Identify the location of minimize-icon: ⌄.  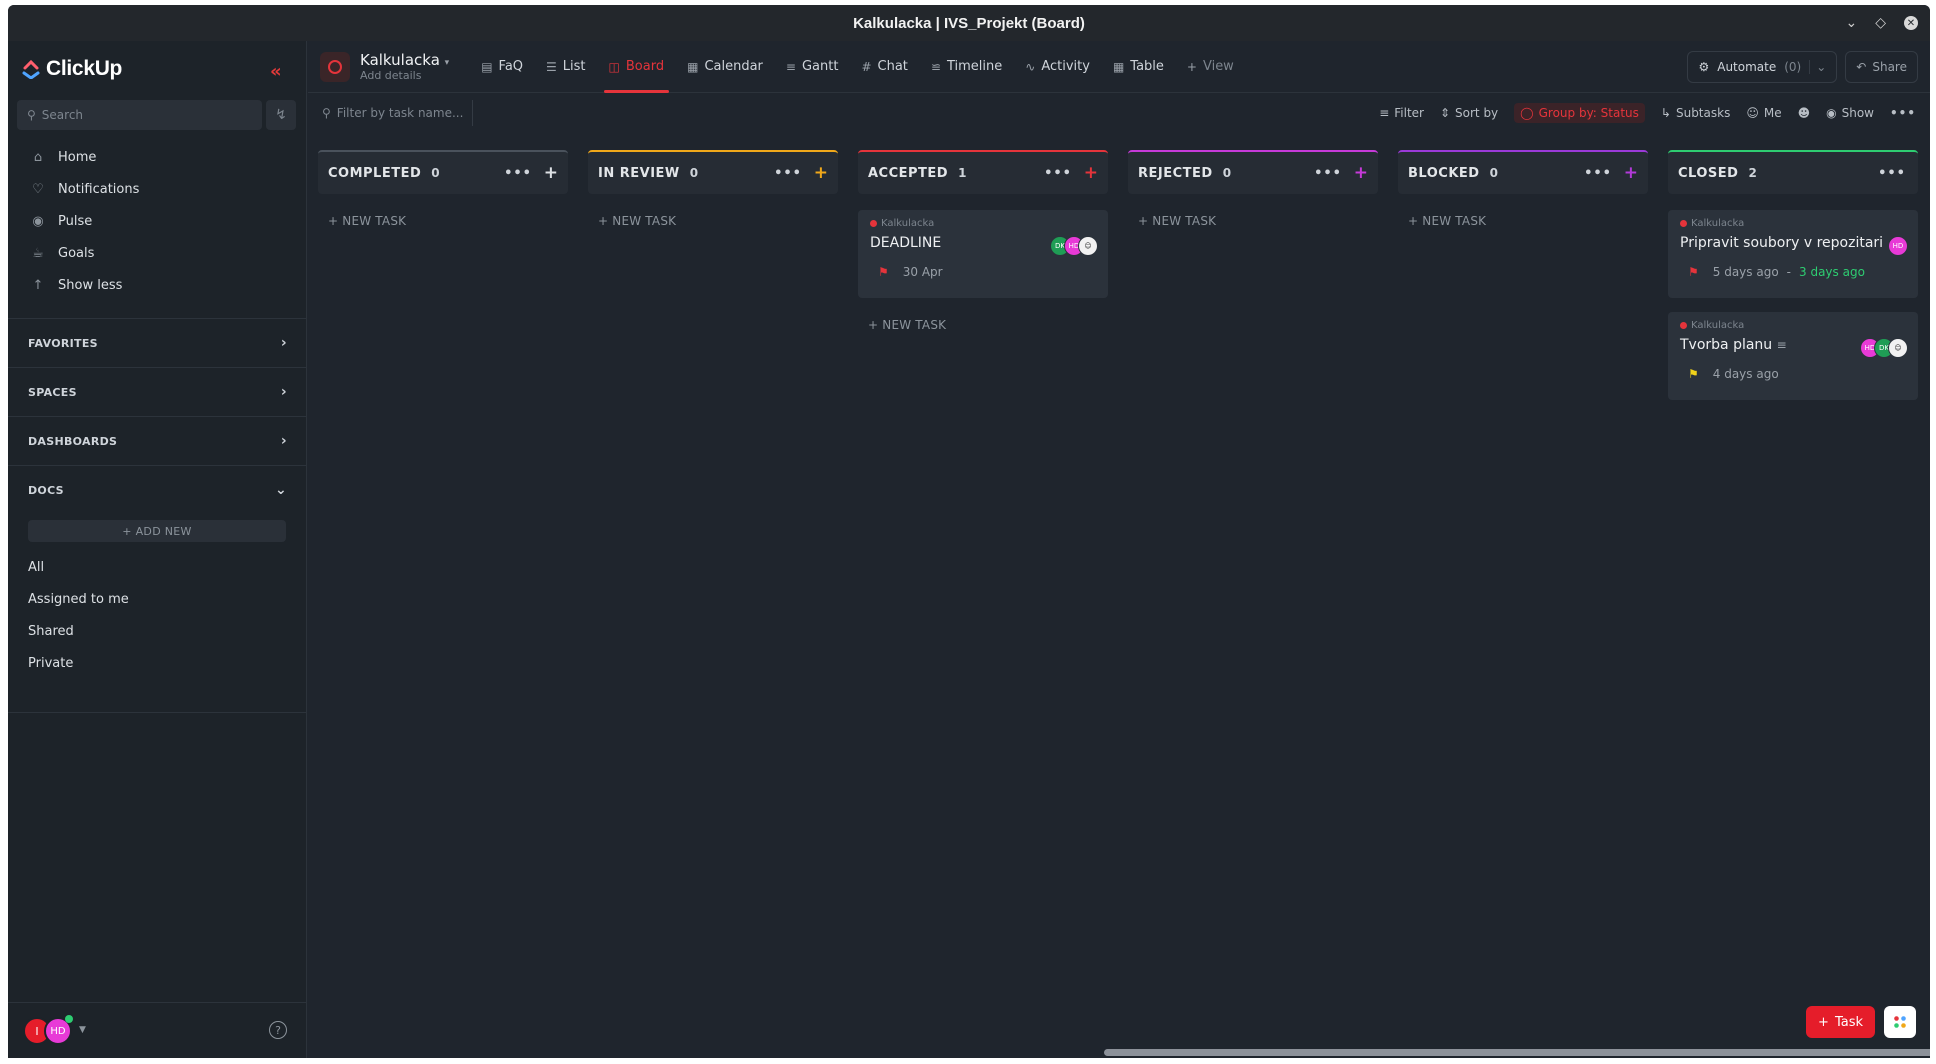
(1851, 23).